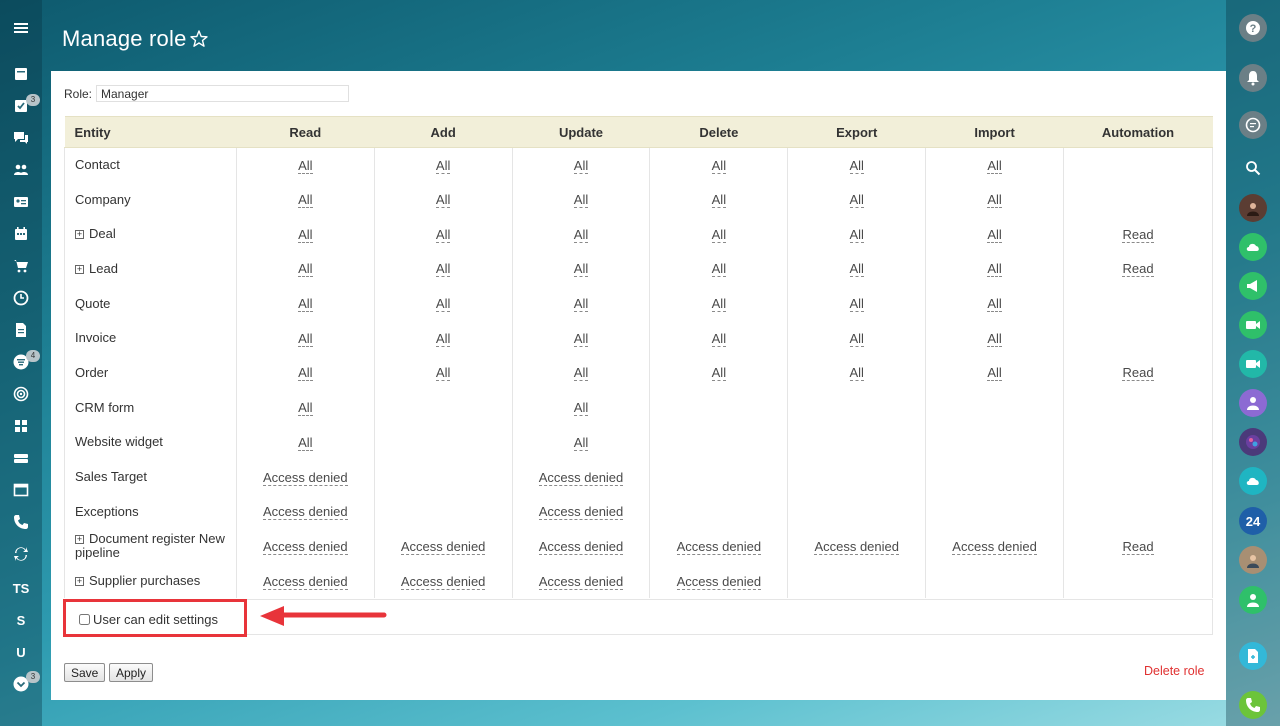  Describe the element at coordinates (21, 554) in the screenshot. I see `sync-icon` at that location.